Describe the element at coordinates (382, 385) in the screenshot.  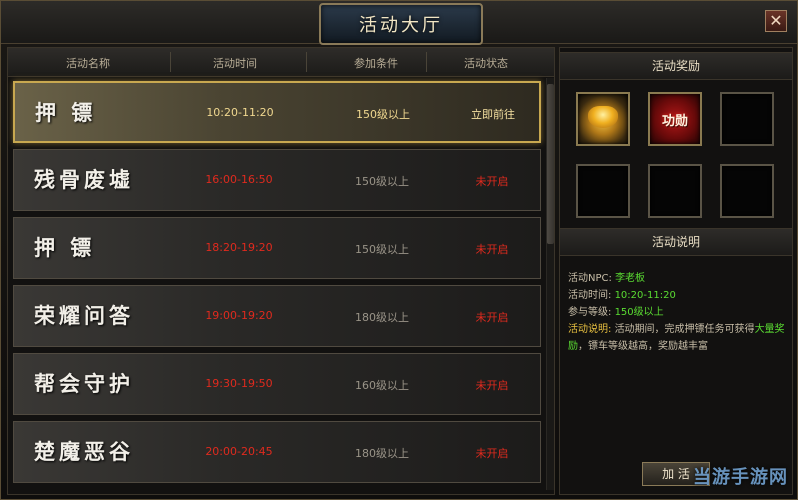
I see `activity-condition: 160级以上` at that location.